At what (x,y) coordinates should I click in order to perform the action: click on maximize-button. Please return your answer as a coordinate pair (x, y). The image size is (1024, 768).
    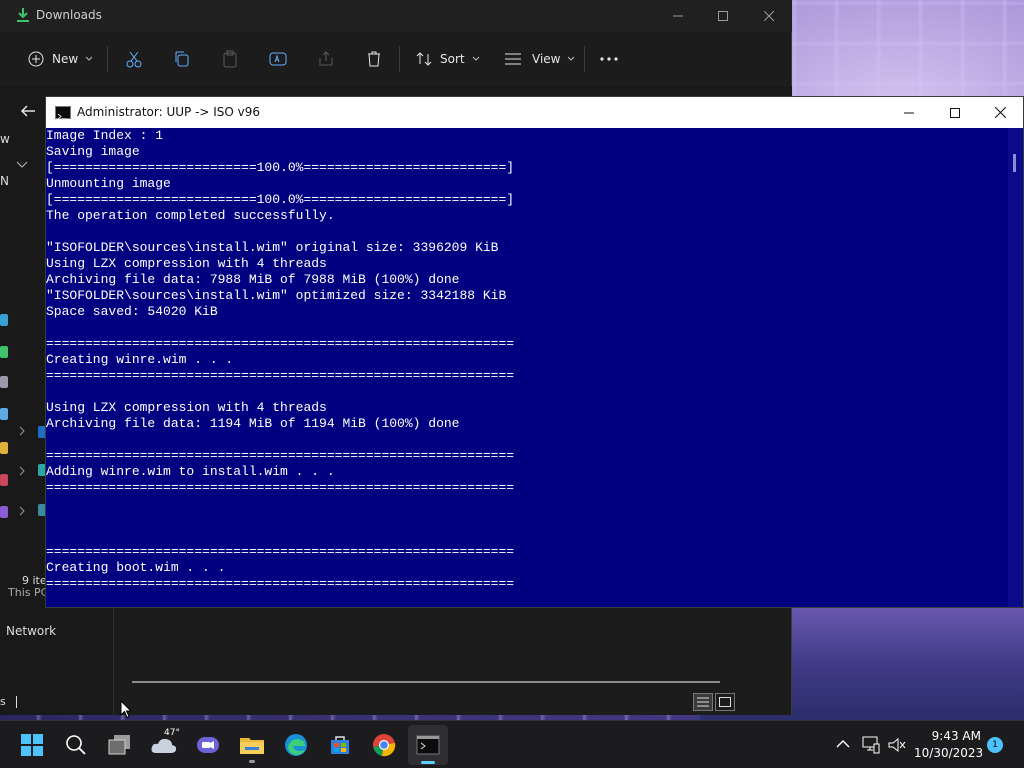
    Looking at the image, I should click on (723, 16).